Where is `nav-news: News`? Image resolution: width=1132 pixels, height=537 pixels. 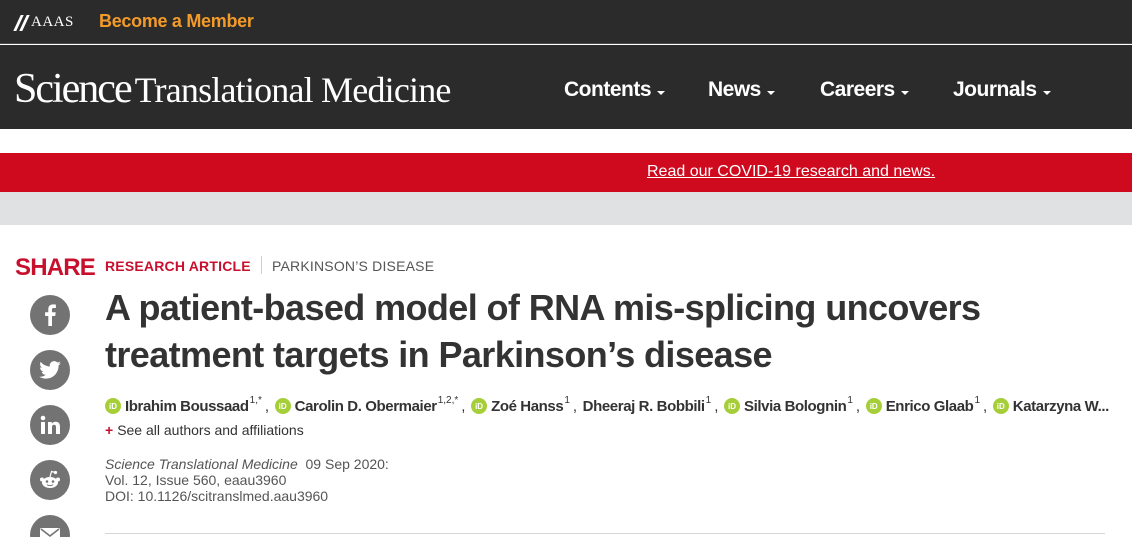 nav-news: News is located at coordinates (741, 90).